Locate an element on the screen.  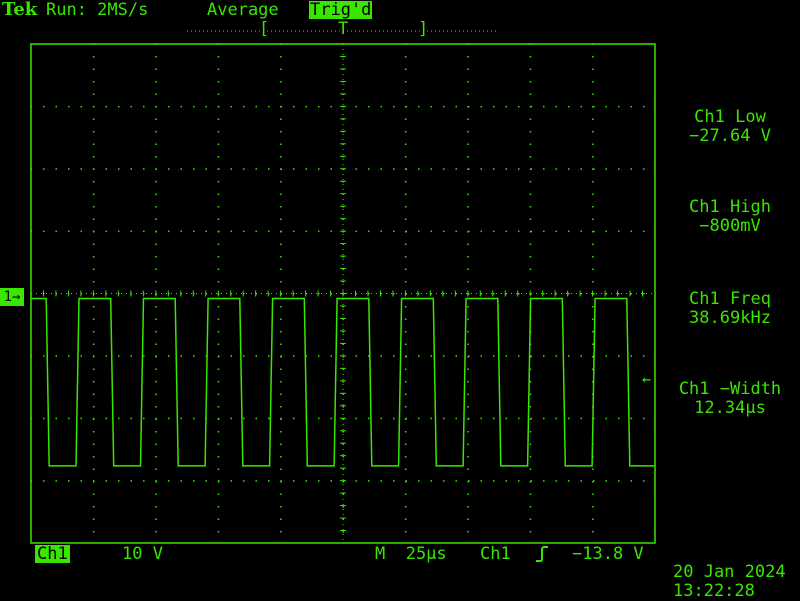
trigger-level-arrow-icon: ← is located at coordinates (647, 379).